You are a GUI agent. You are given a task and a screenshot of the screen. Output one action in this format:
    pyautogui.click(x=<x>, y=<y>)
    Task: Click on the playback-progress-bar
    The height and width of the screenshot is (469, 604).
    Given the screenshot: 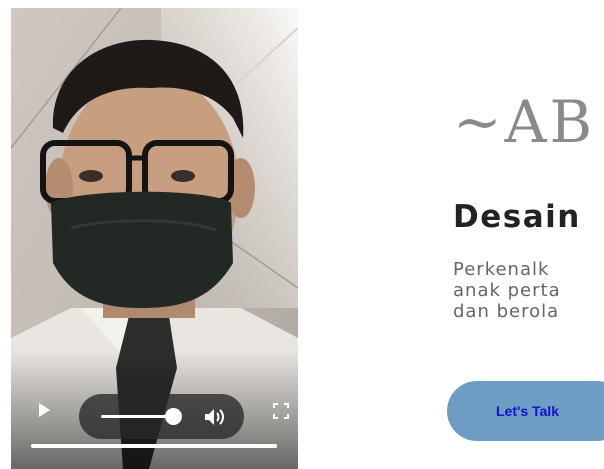 What is the action you would take?
    pyautogui.click(x=154, y=446)
    